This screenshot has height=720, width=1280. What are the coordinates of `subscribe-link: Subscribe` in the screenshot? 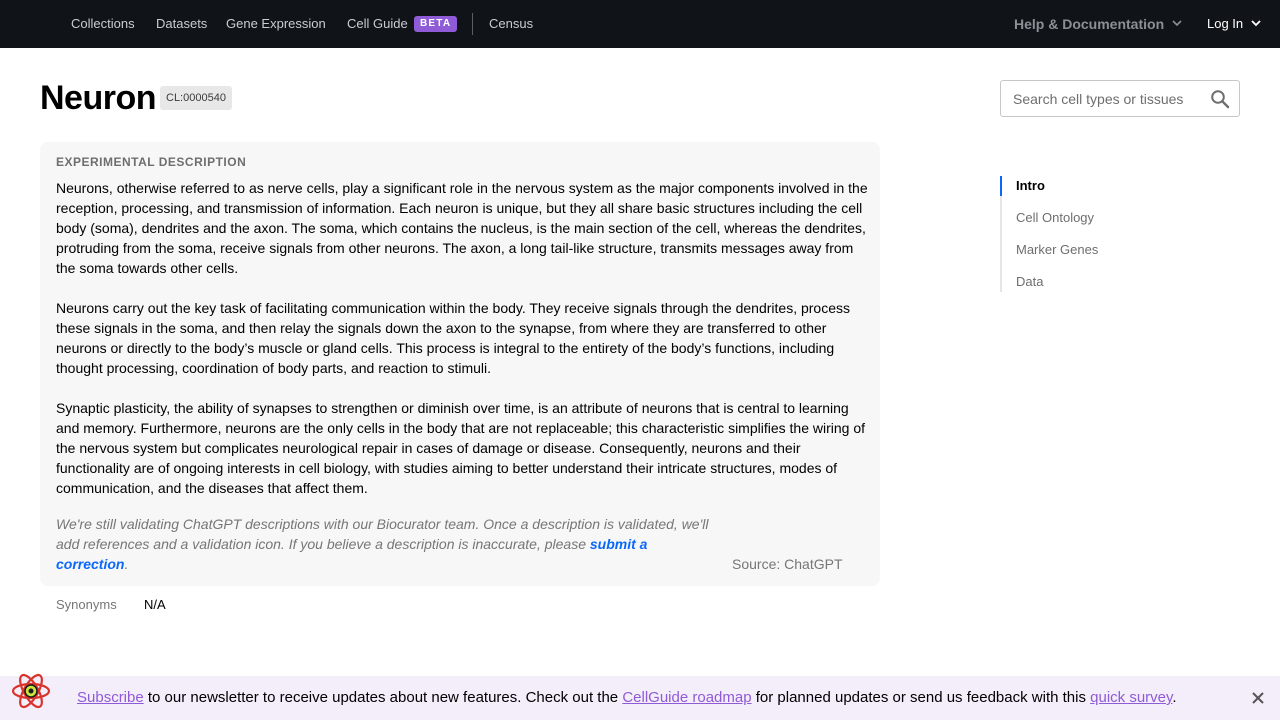 It's located at (110, 697).